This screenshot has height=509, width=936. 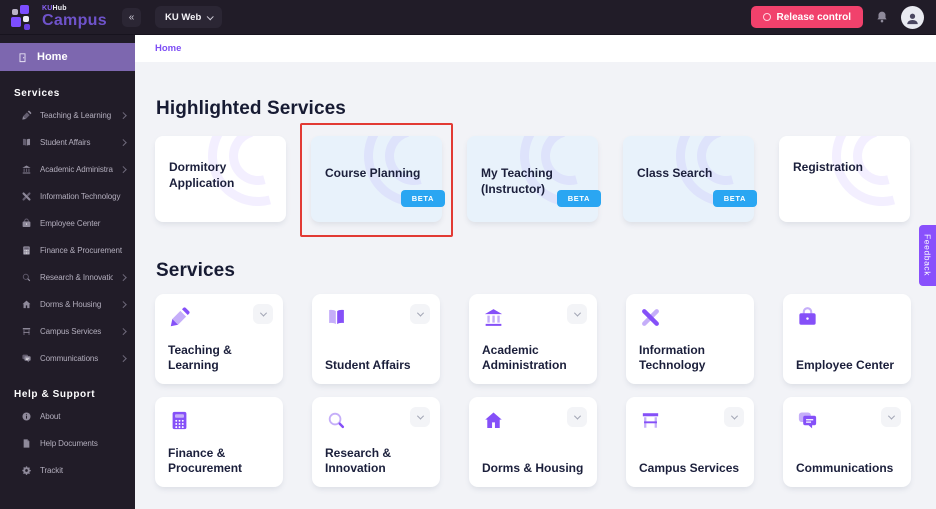 What do you see at coordinates (845, 365) in the screenshot?
I see `service-card-title: Employee Center` at bounding box center [845, 365].